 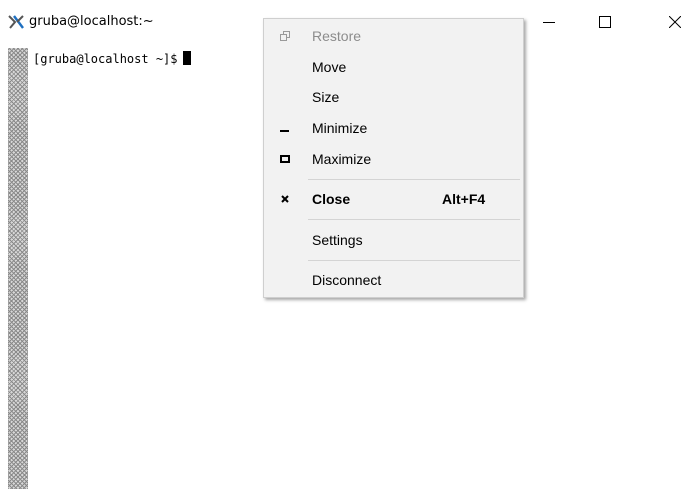 I want to click on menu-item-label: Disconnect, so click(x=347, y=280).